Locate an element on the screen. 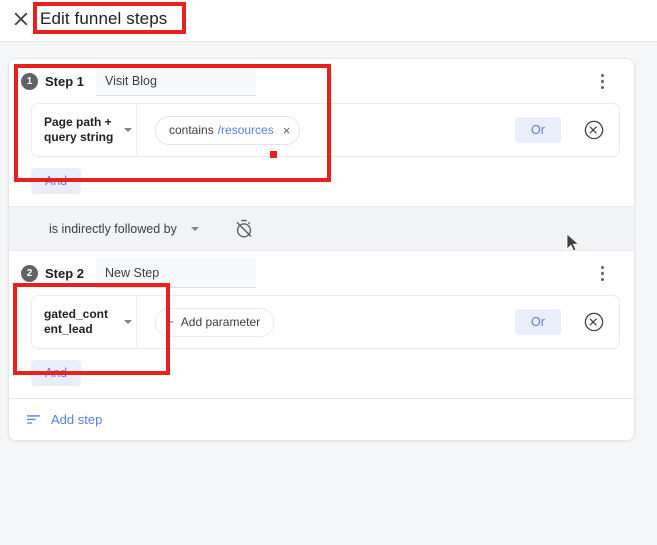 The width and height of the screenshot is (657, 545). step-1-match-operator: contains is located at coordinates (191, 130).